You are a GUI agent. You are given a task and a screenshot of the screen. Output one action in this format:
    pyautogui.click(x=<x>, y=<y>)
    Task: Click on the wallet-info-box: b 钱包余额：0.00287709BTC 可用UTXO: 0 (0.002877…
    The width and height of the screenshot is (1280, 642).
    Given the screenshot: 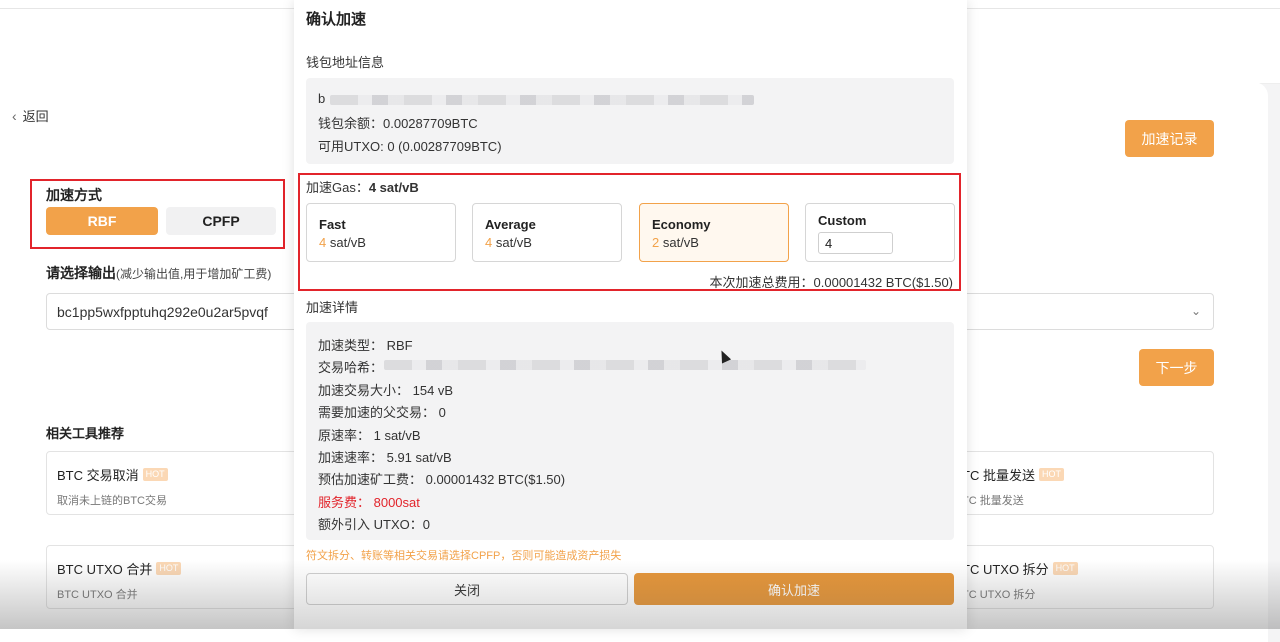 What is the action you would take?
    pyautogui.click(x=630, y=121)
    